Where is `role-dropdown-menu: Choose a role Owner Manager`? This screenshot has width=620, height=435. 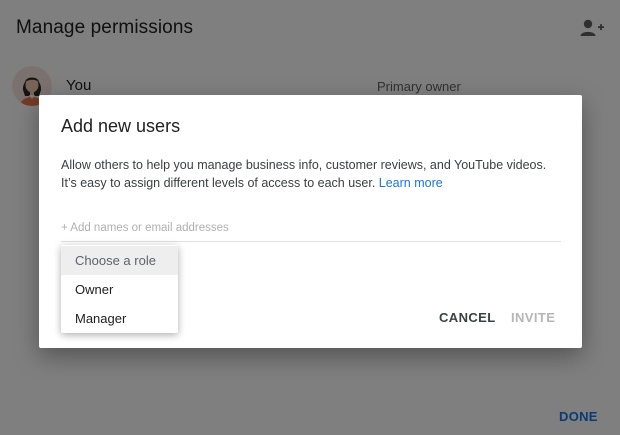
role-dropdown-menu: Choose a role Owner Manager is located at coordinates (119, 289).